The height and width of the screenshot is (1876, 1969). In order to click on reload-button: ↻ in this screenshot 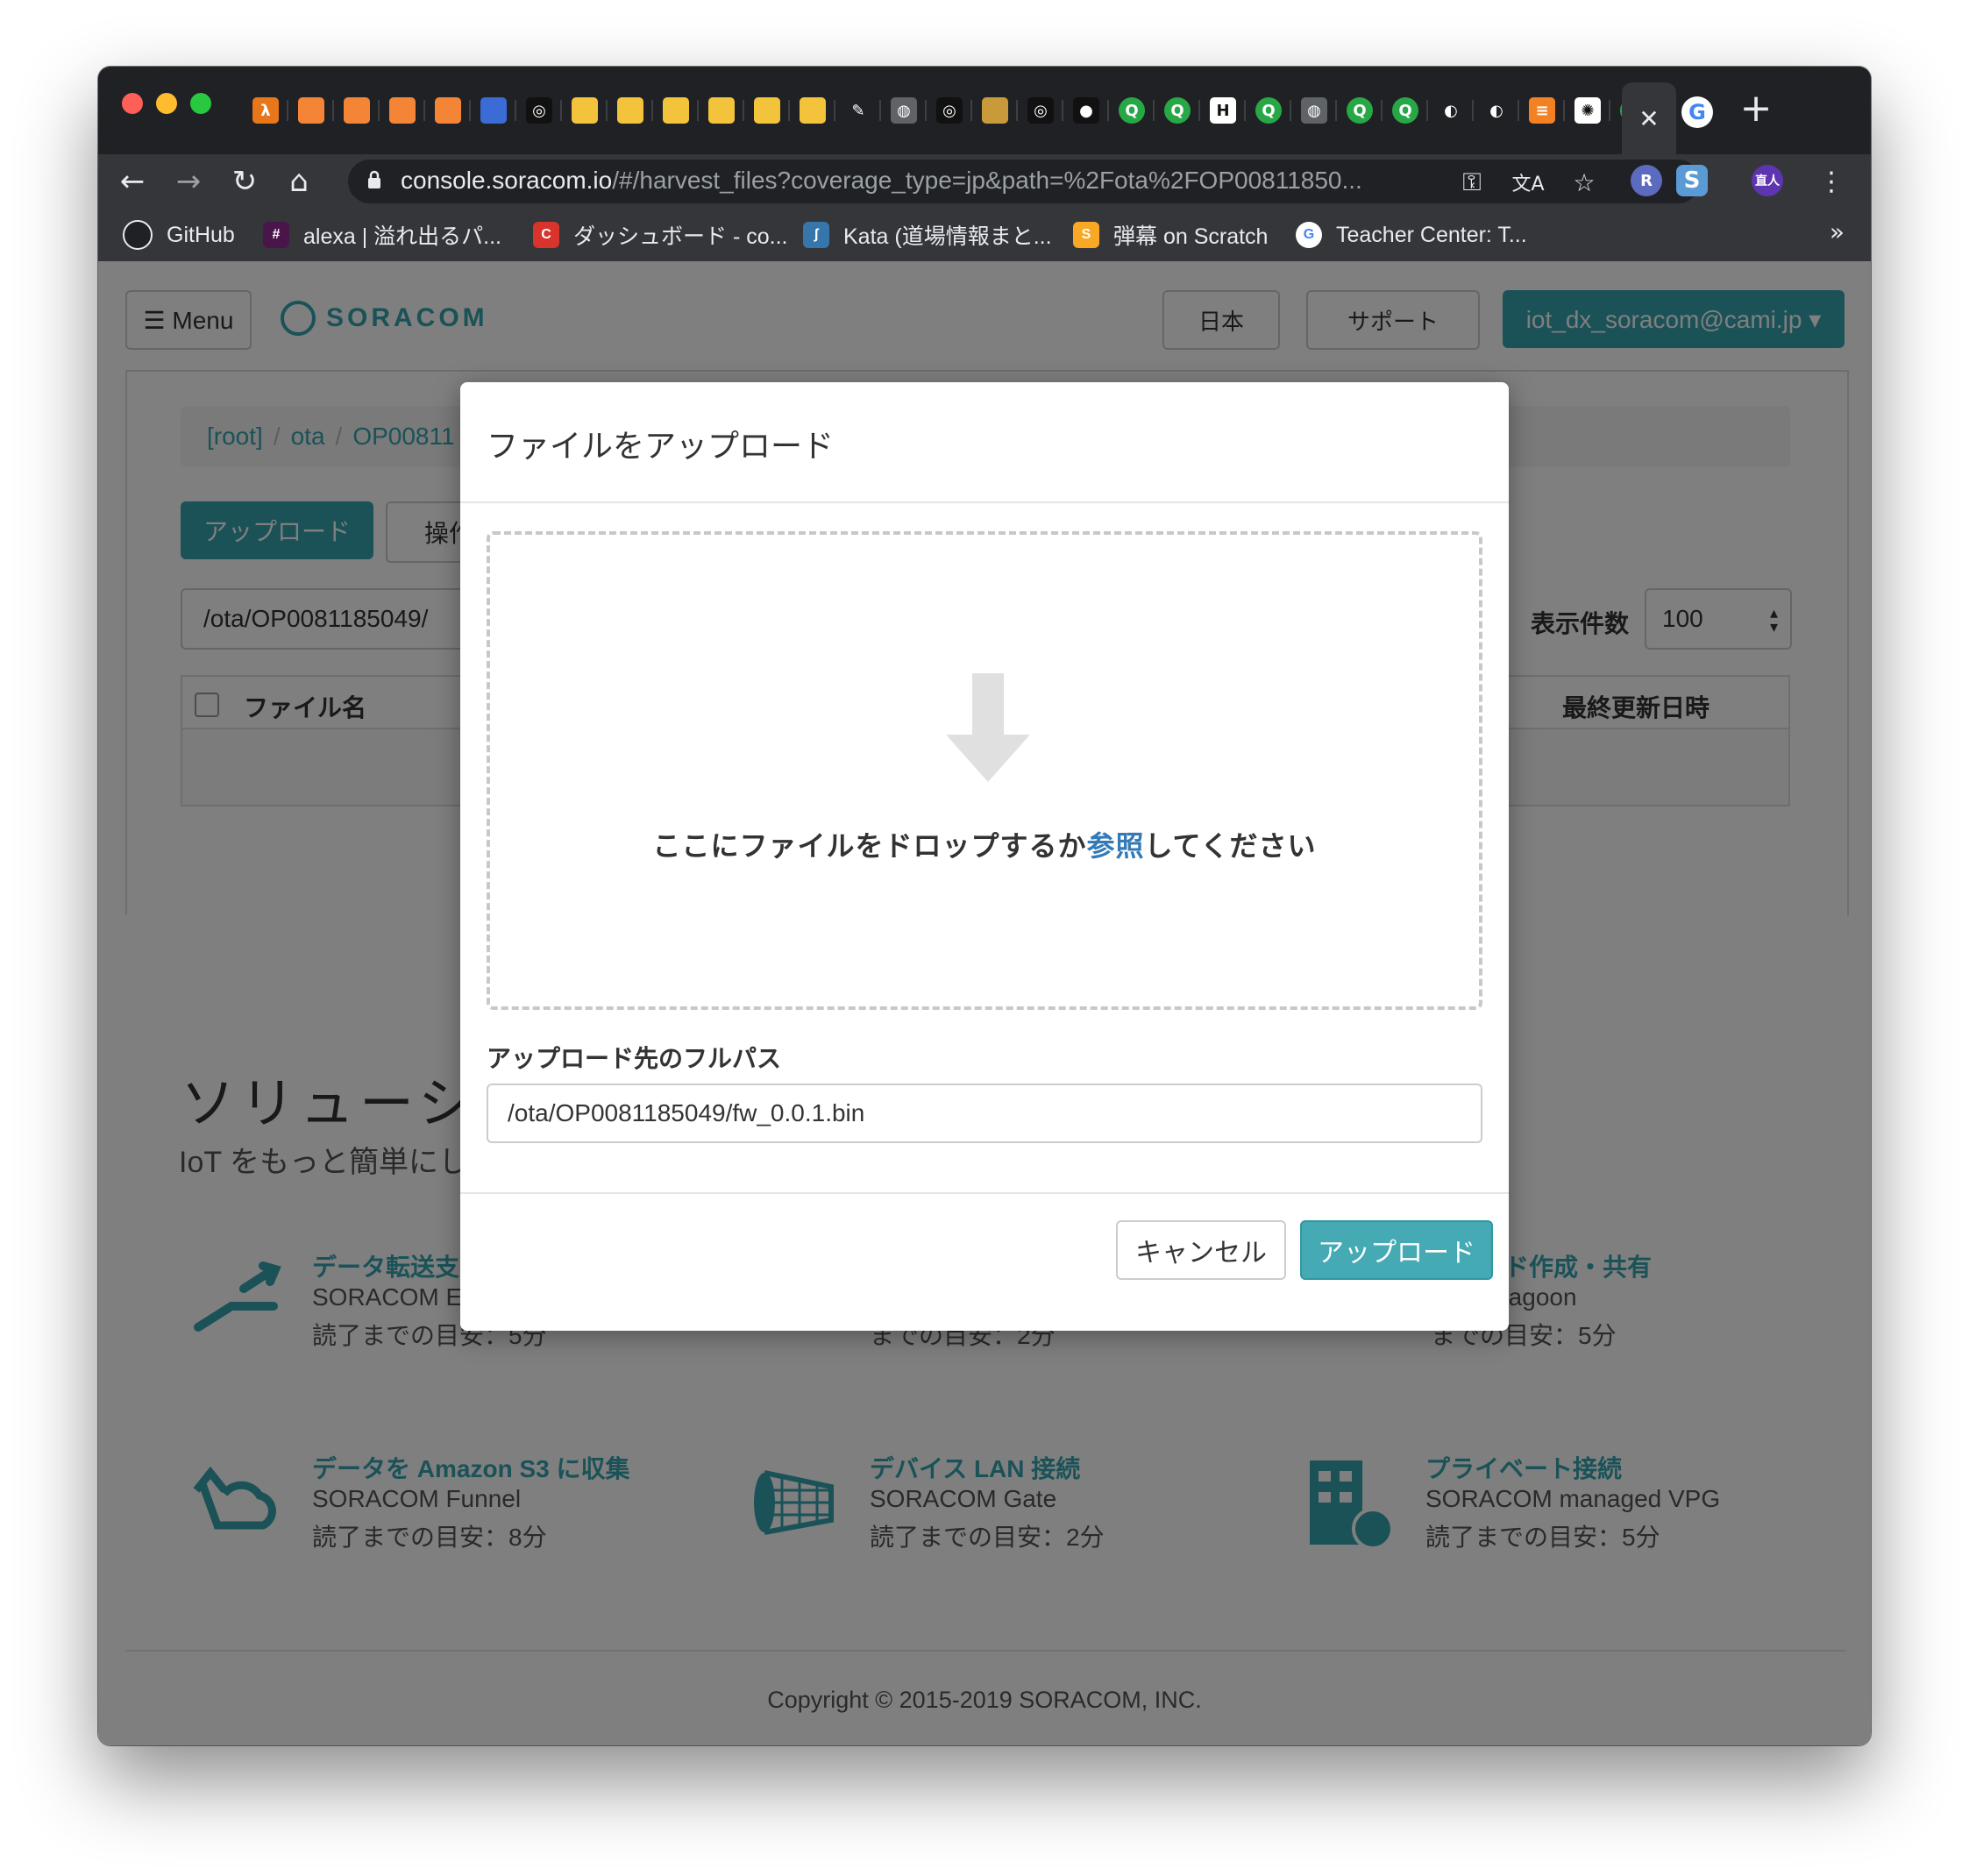, I will do `click(244, 181)`.